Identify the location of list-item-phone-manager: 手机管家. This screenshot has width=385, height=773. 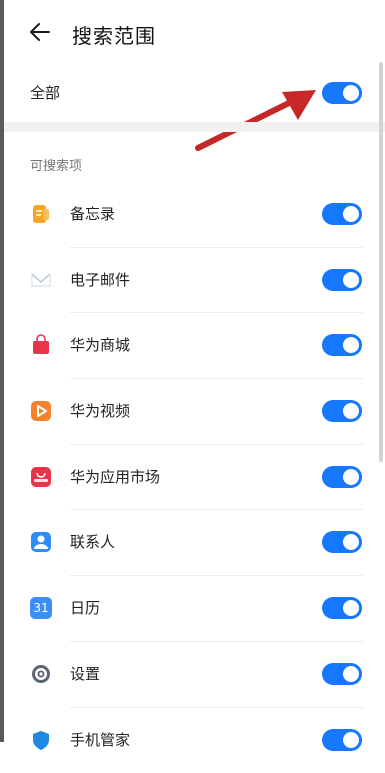
(192, 740).